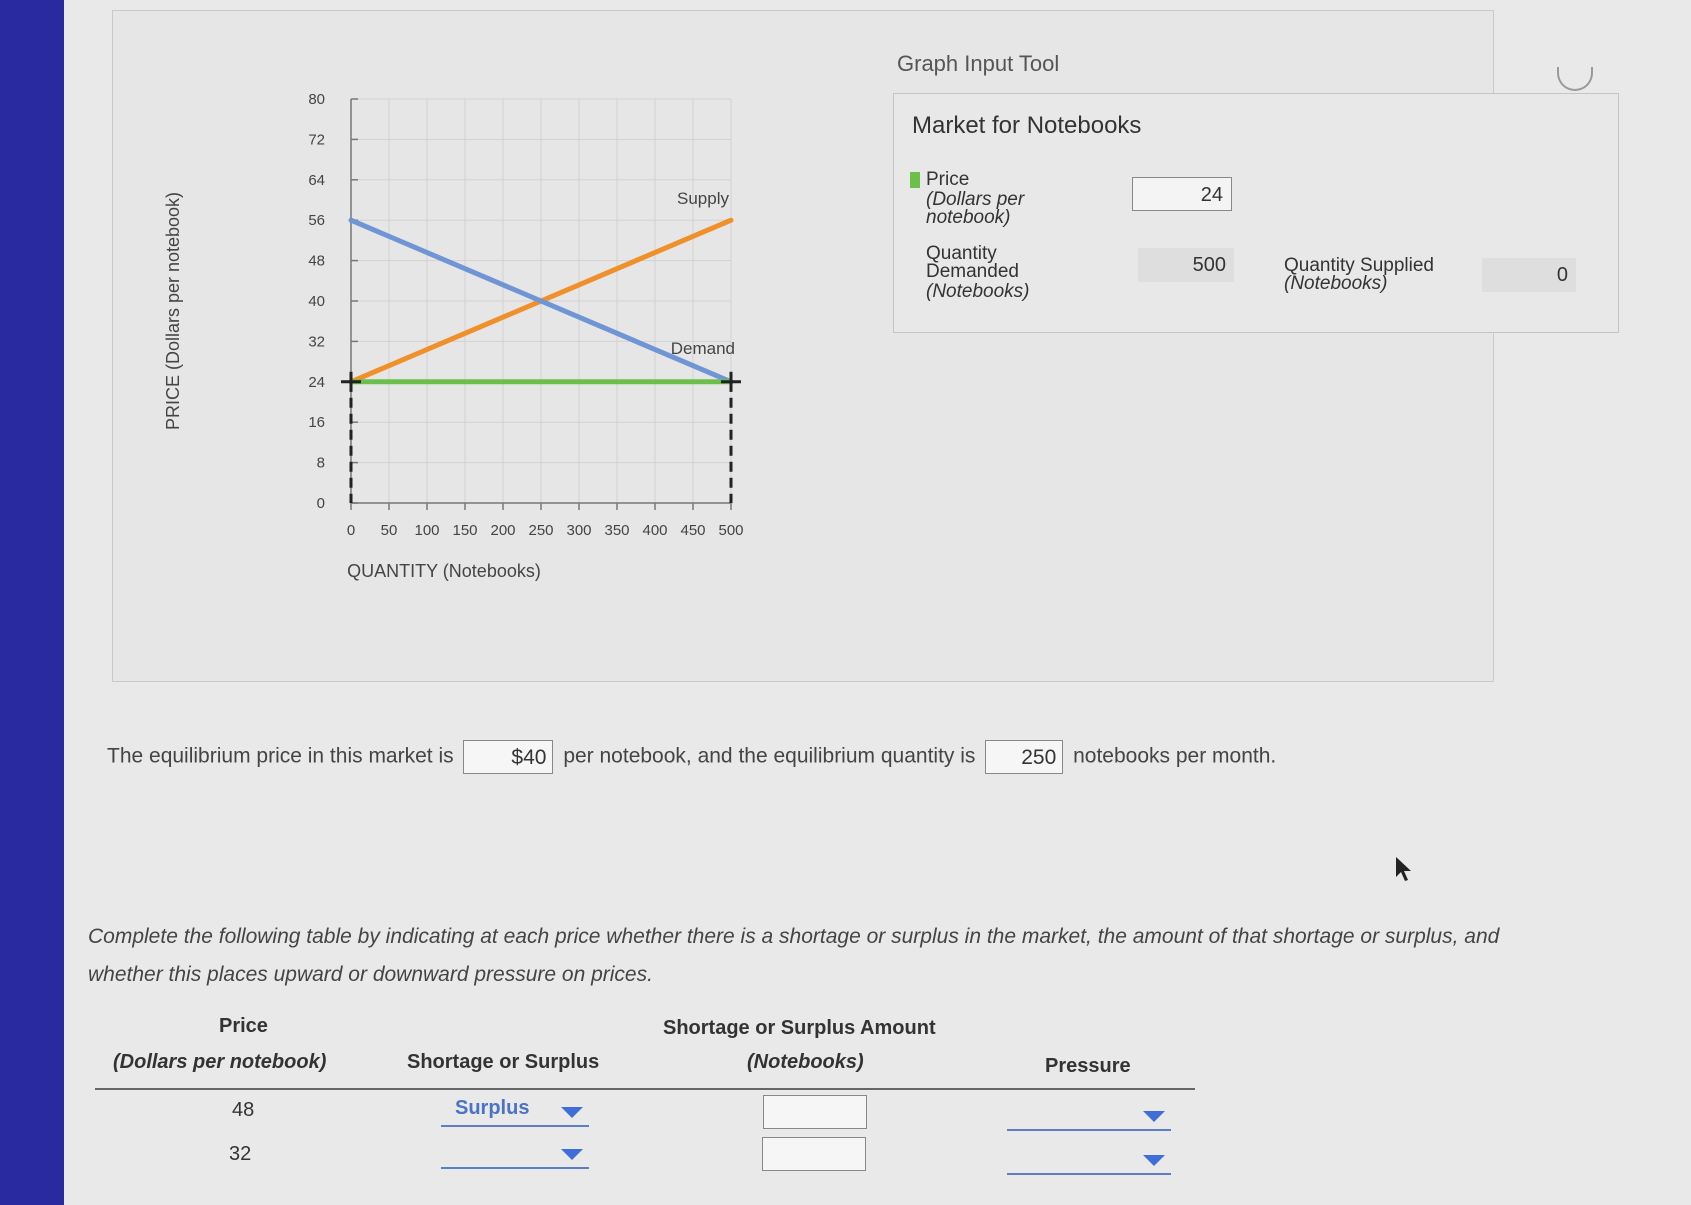 The height and width of the screenshot is (1205, 1691). I want to click on equilibrium-text-1: The equilibrium price in this market is, so click(280, 756).